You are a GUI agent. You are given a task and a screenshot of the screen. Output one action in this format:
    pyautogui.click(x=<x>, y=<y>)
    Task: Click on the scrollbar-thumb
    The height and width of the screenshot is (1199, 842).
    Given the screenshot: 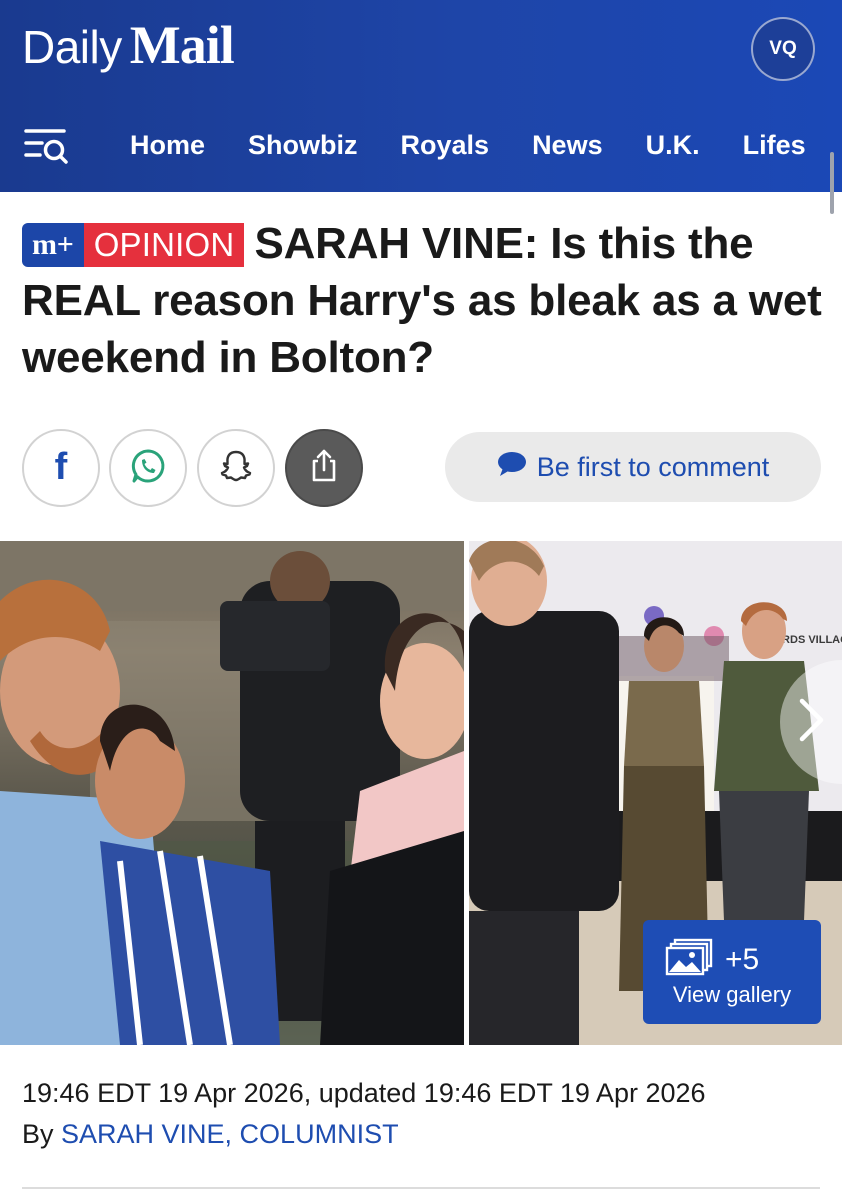 What is the action you would take?
    pyautogui.click(x=832, y=183)
    